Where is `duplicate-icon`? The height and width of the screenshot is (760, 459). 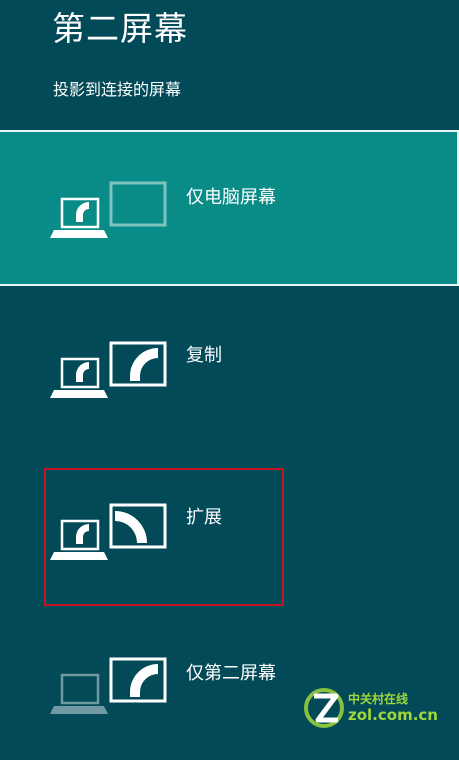 duplicate-icon is located at coordinates (108, 369).